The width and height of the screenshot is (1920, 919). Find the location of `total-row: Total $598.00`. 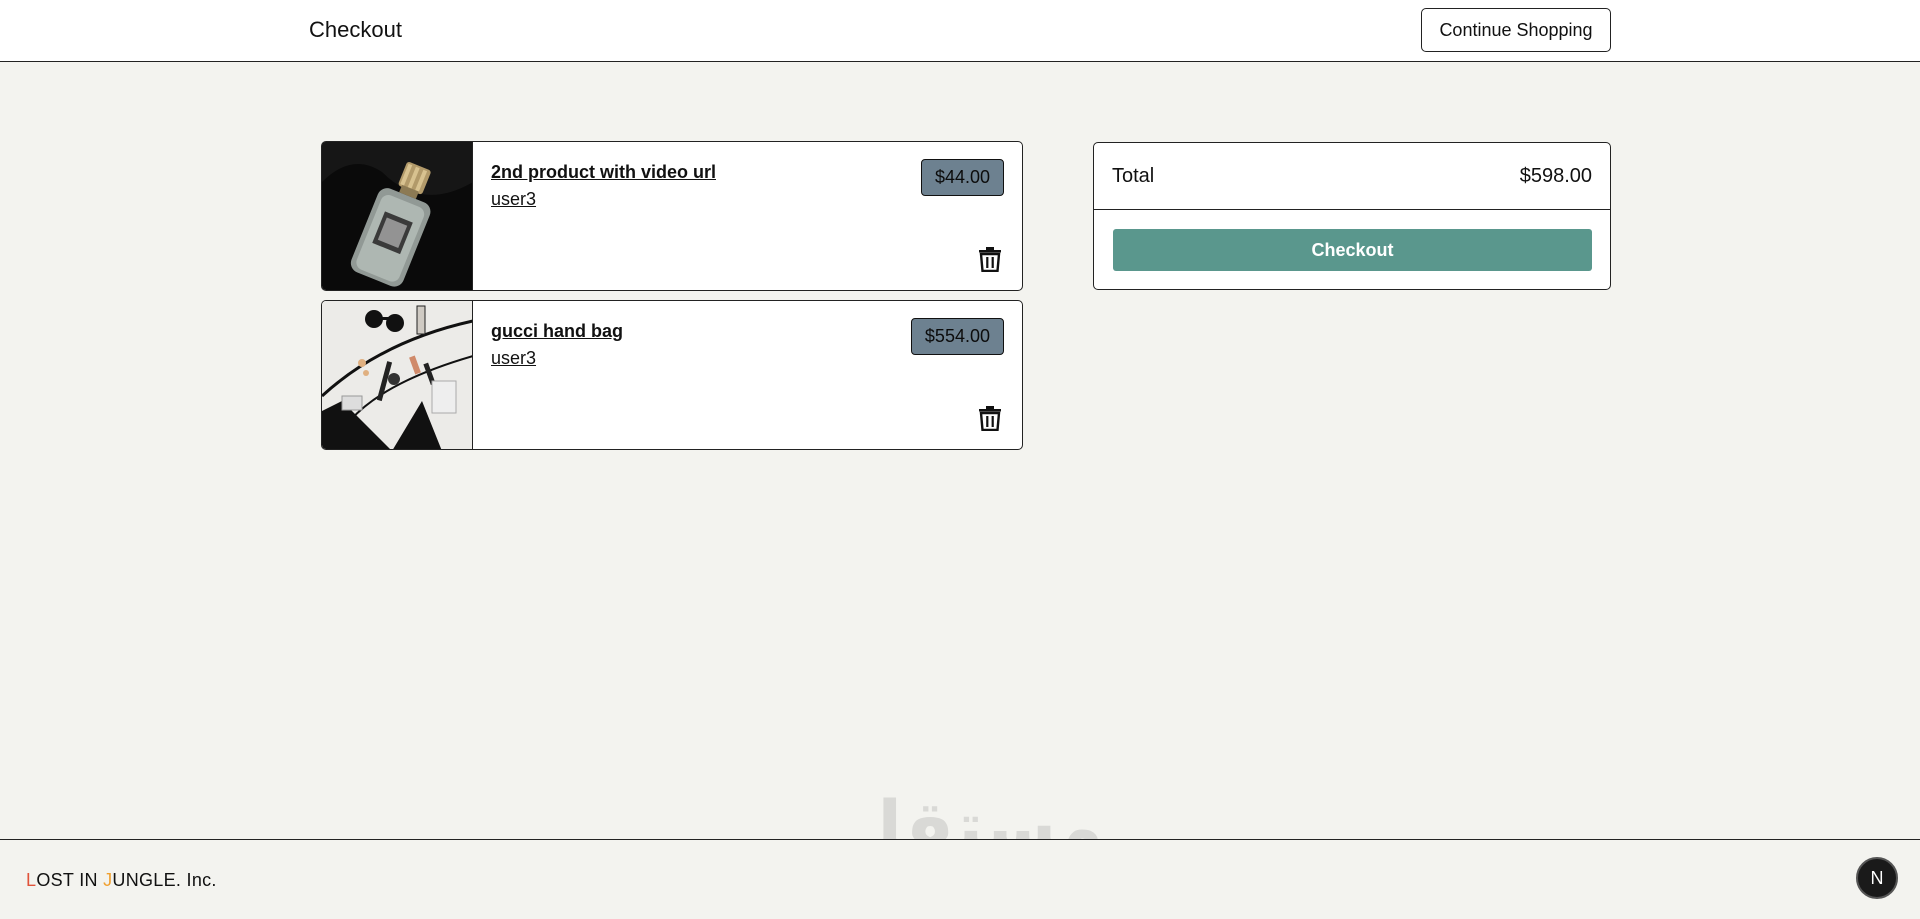

total-row: Total $598.00 is located at coordinates (1352, 176).